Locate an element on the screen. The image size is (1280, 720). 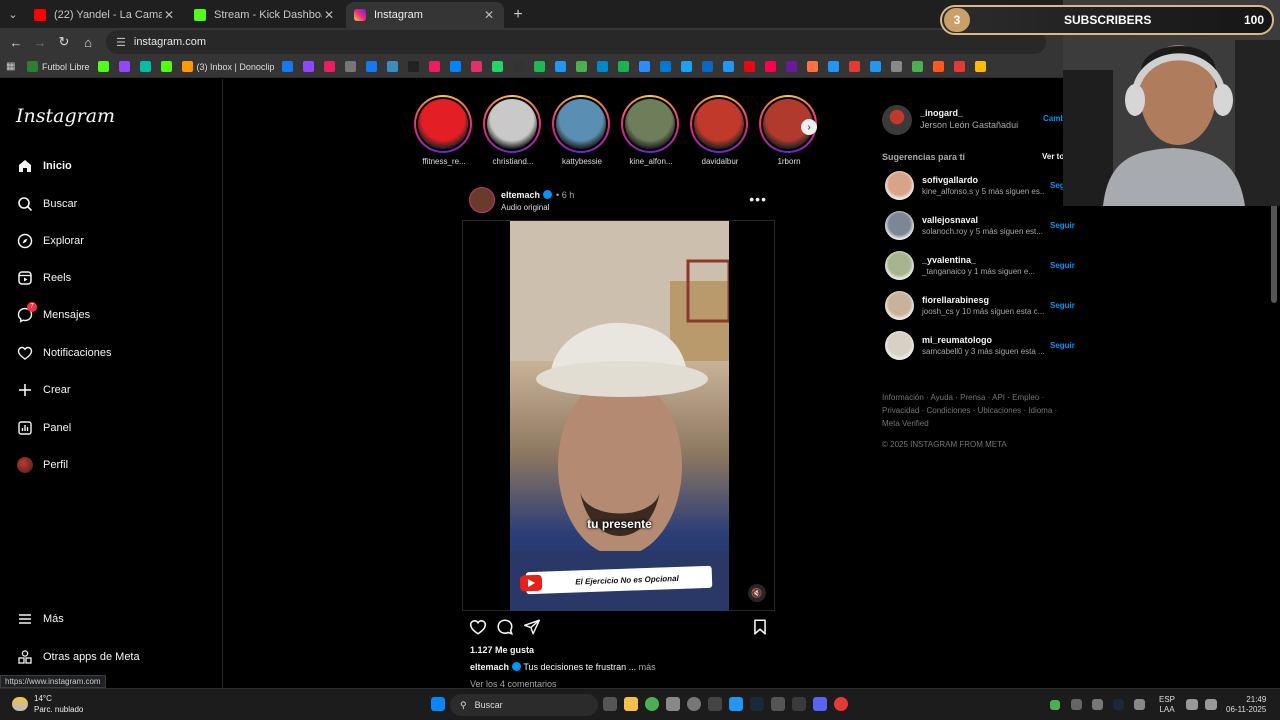
share-icon is located at coordinates (532, 627).